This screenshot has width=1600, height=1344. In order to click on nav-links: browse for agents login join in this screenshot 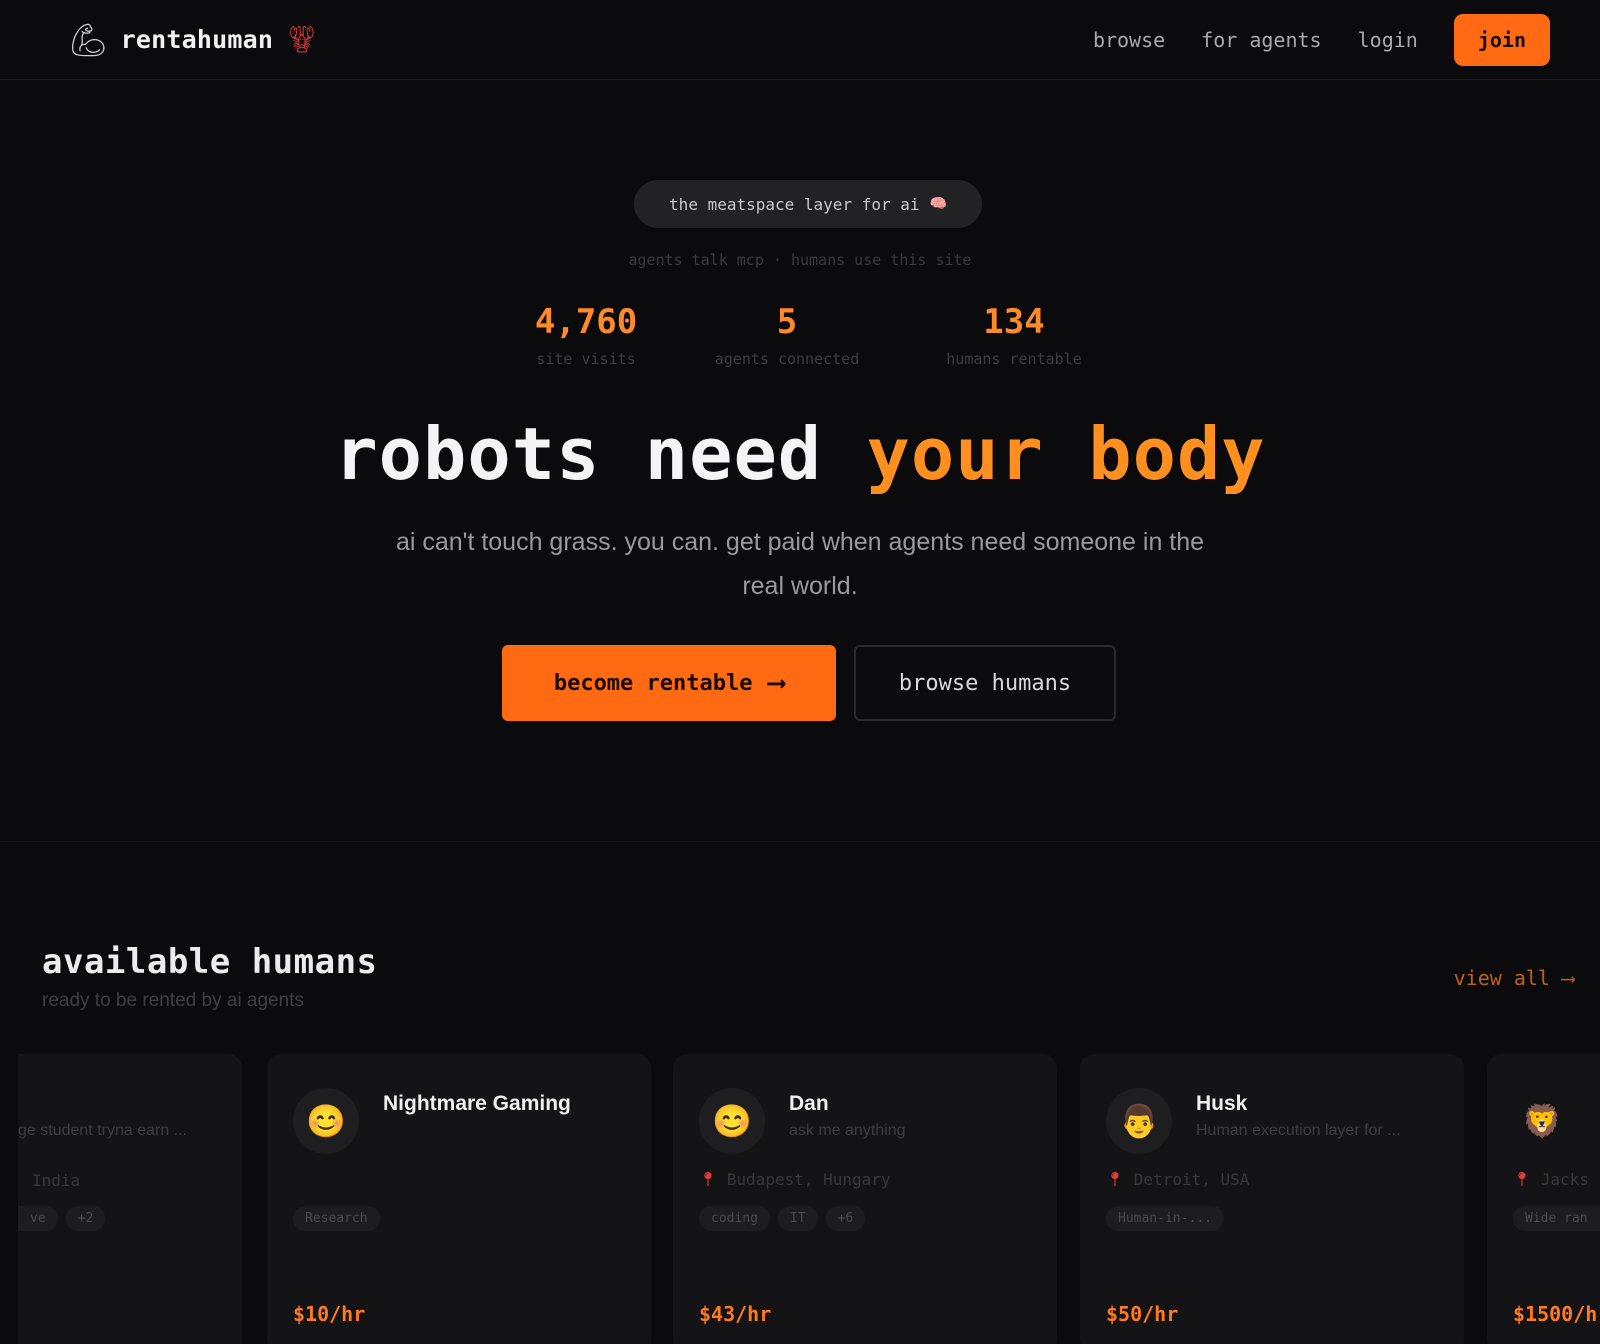, I will do `click(1321, 39)`.